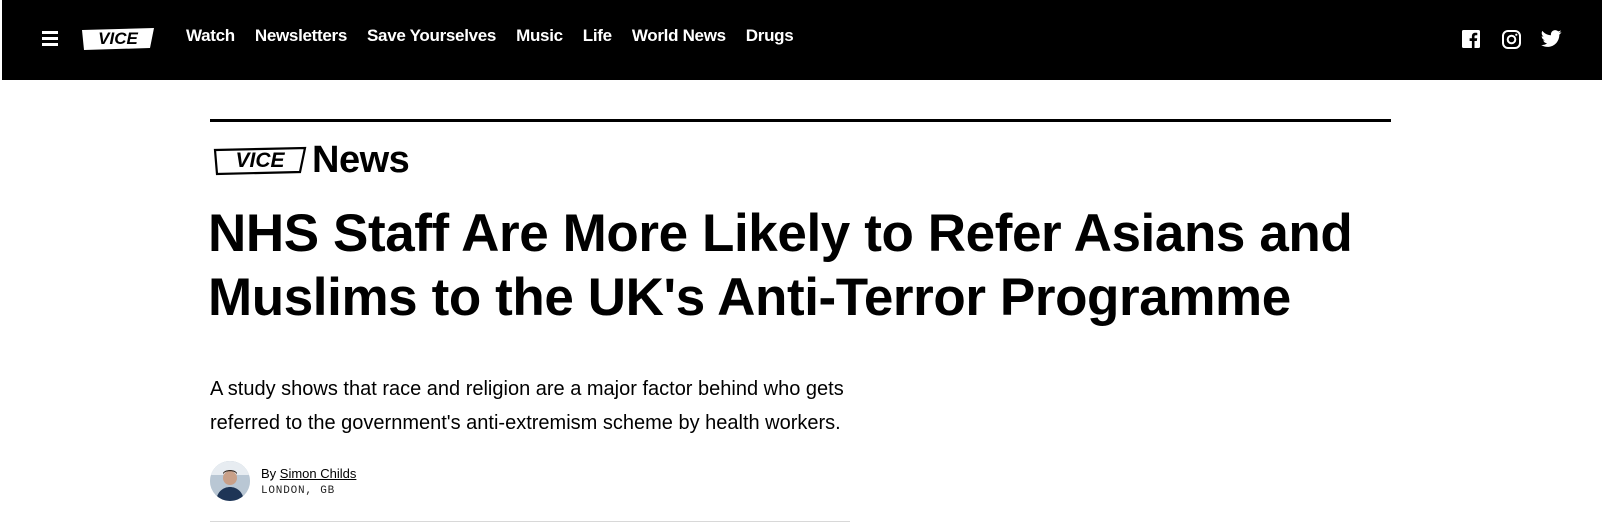  What do you see at coordinates (530, 521) in the screenshot?
I see `byline-divider` at bounding box center [530, 521].